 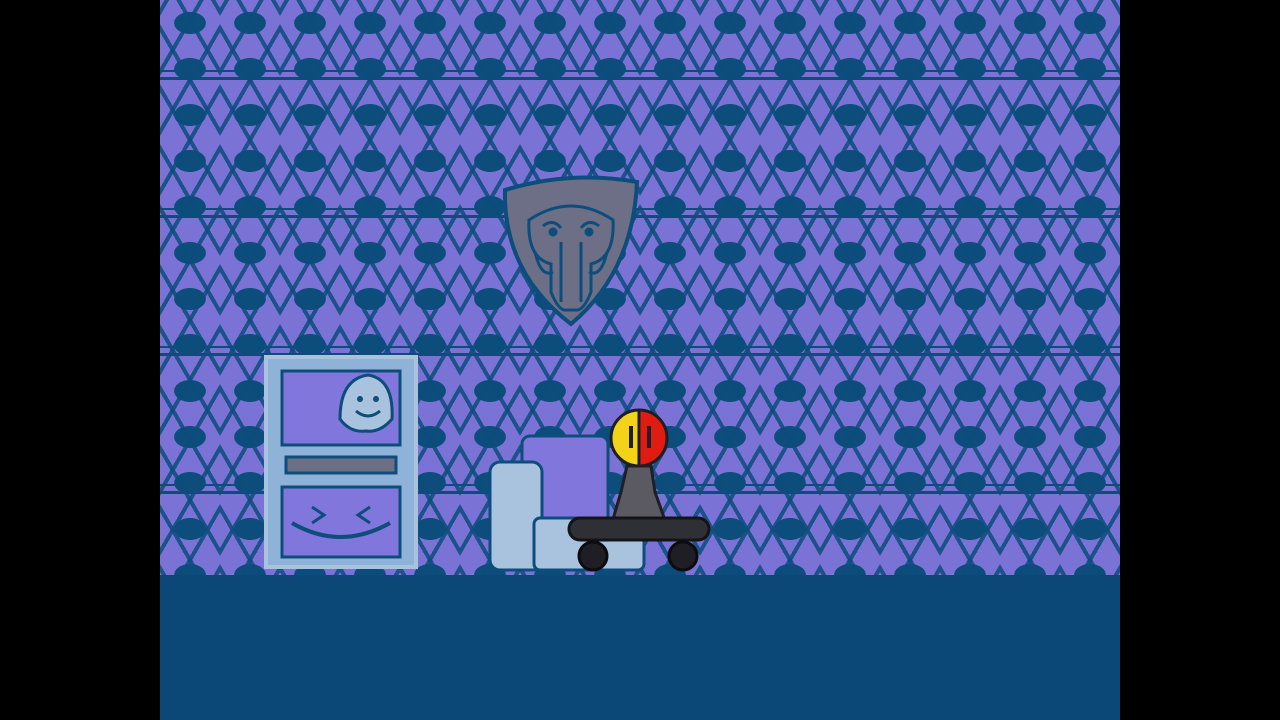 I want to click on letterbox-right, so click(x=1200, y=360).